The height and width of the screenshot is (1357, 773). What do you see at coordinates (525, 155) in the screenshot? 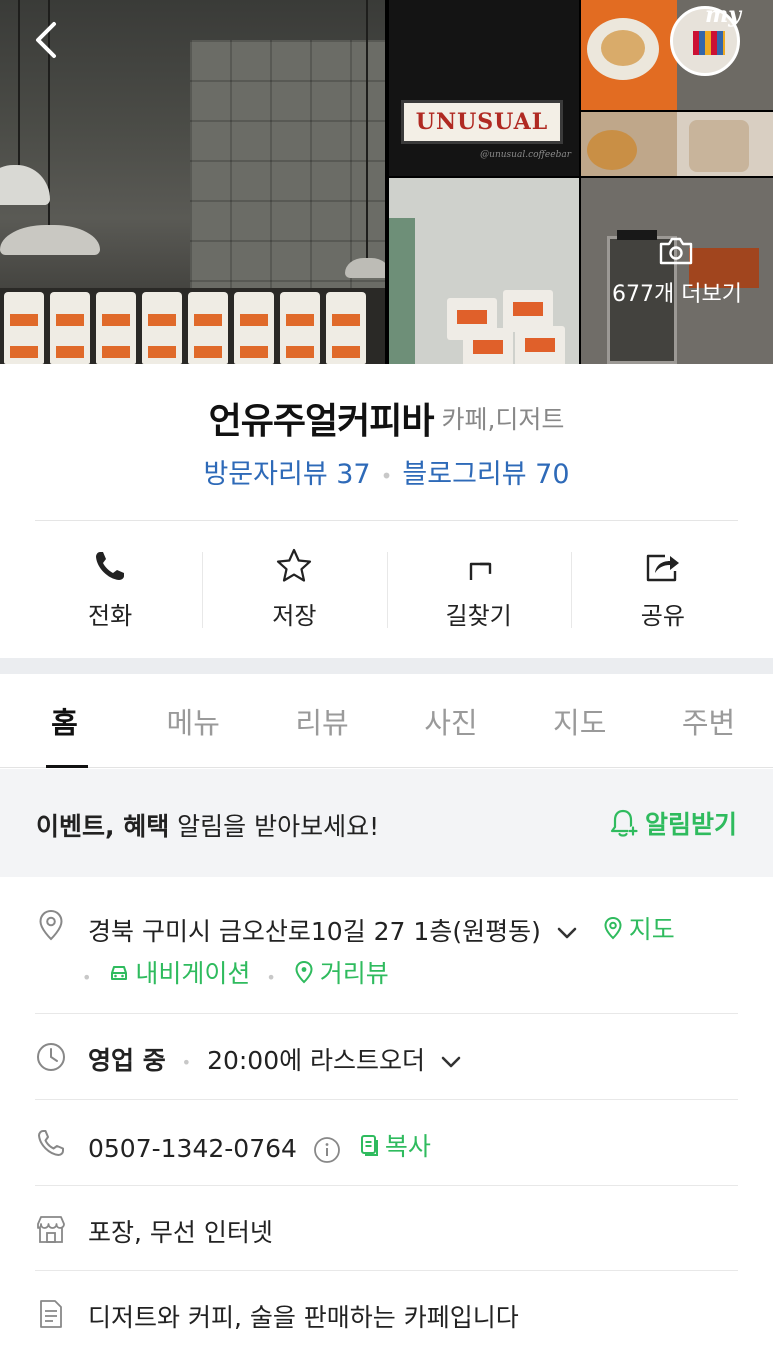
I see `sign-subtext: @unusual.coffeebar` at bounding box center [525, 155].